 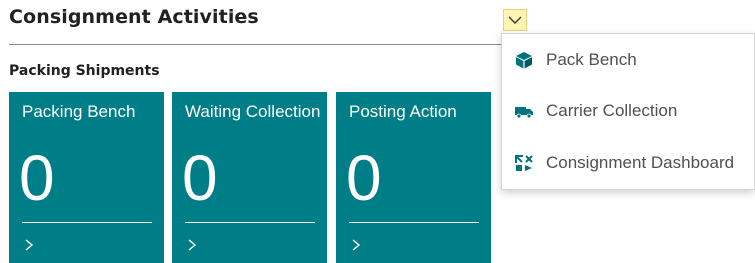 I want to click on menu-item-pack-bench: Pack Bench, so click(x=628, y=60).